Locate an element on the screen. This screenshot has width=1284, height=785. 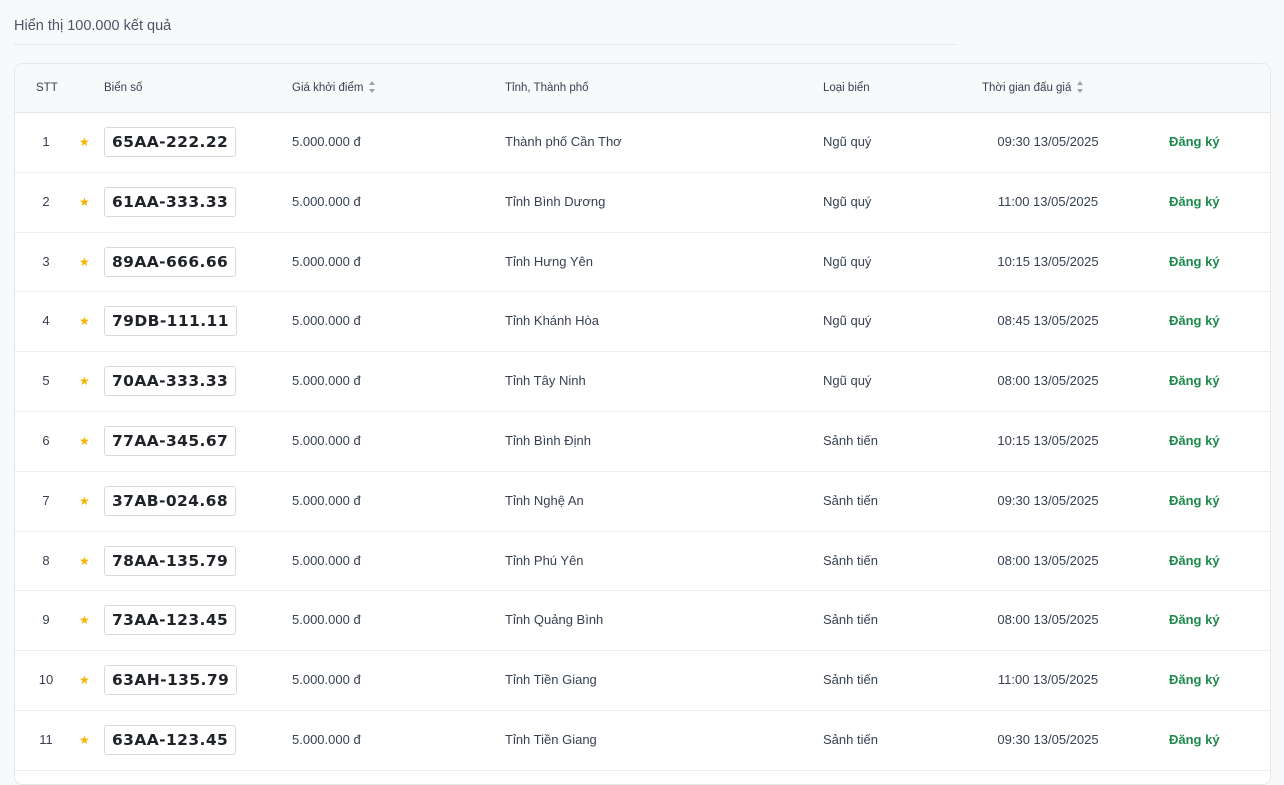
header-stt: STT is located at coordinates (47, 88).